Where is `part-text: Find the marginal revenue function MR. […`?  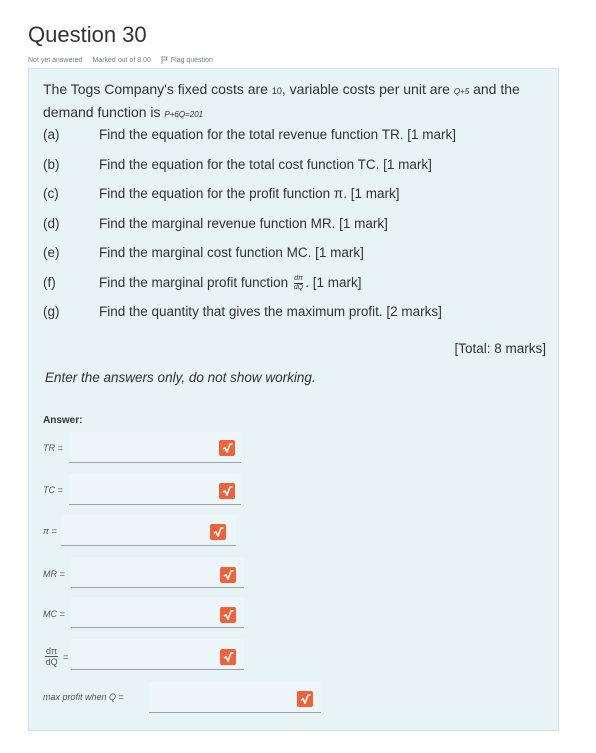
part-text: Find the marginal revenue function MR. [… is located at coordinates (243, 223).